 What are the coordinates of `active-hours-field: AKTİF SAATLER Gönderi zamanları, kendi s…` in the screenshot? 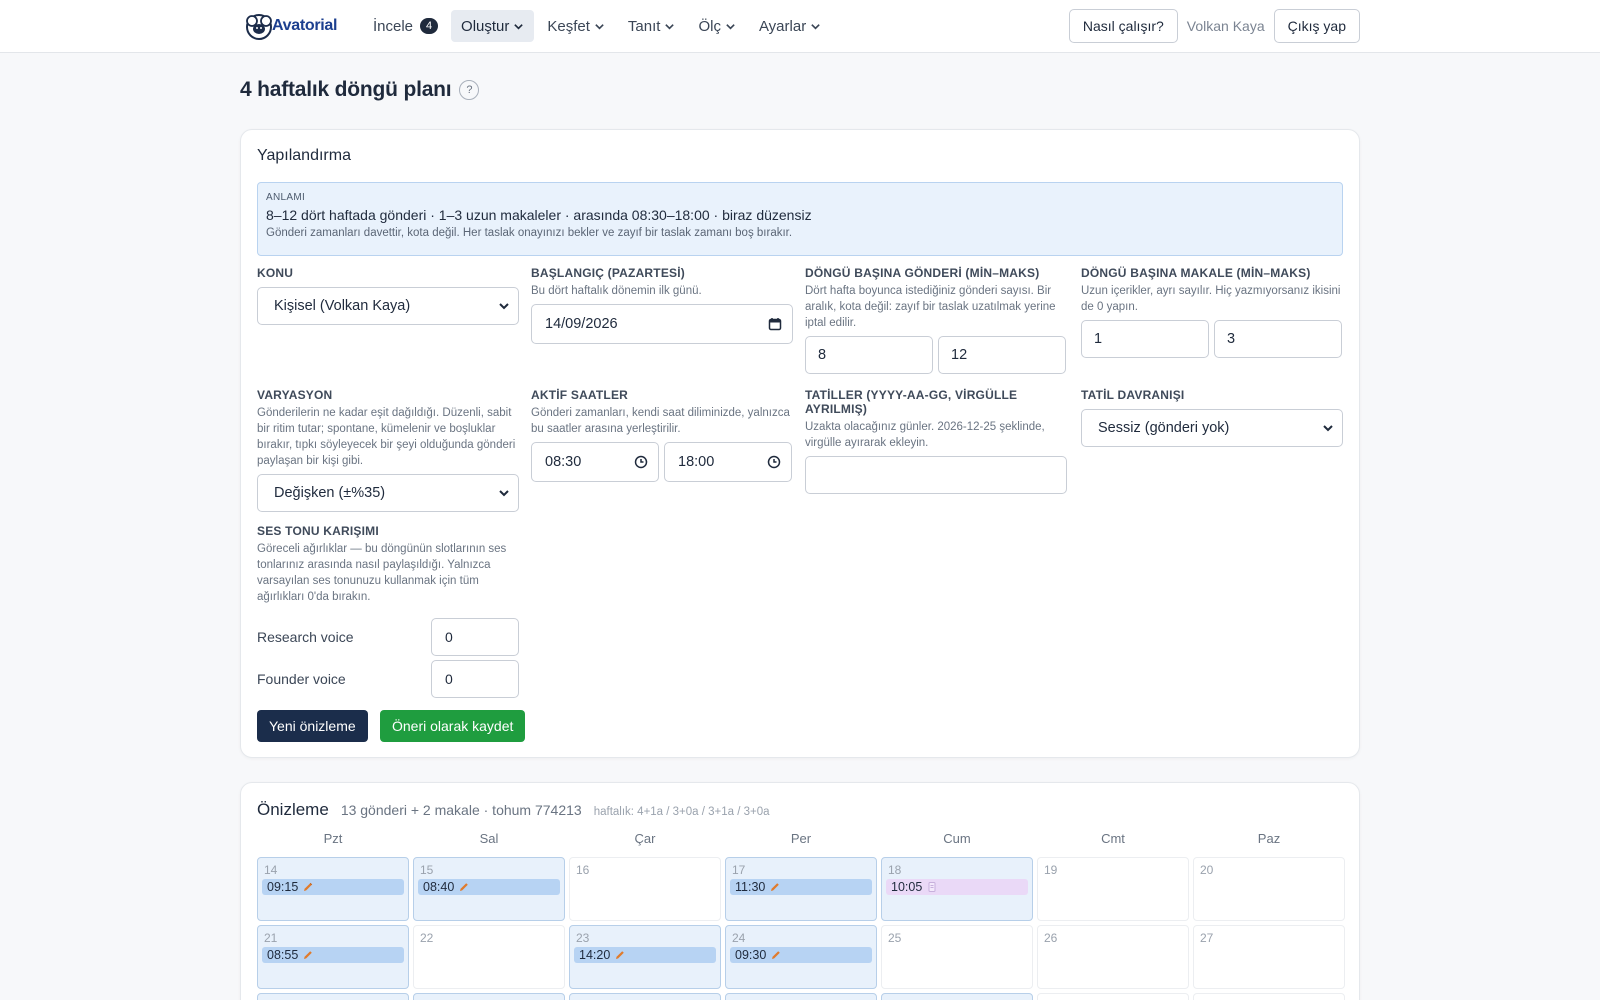 It's located at (662, 435).